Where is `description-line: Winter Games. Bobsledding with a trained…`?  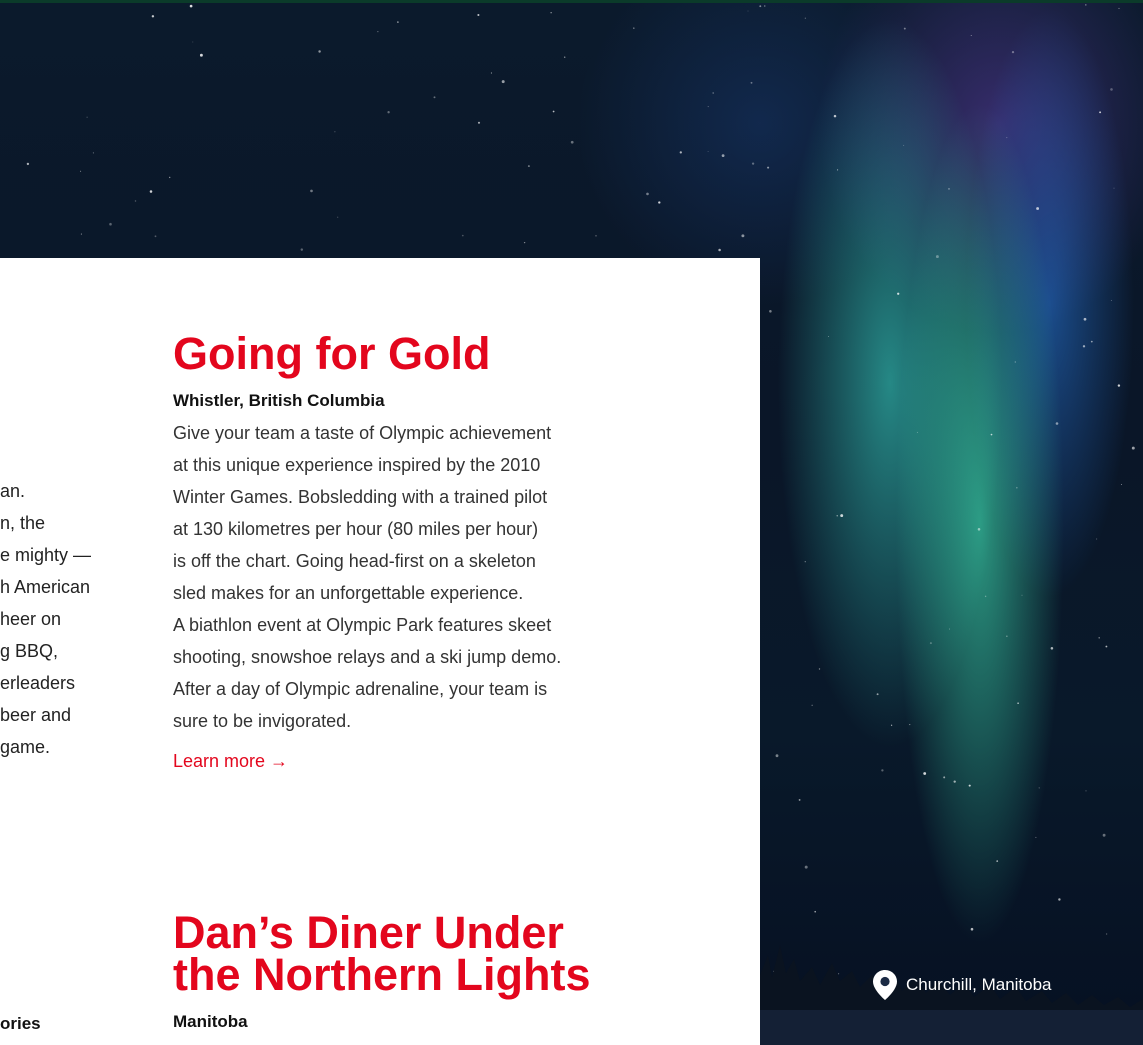
description-line: Winter Games. Bobsledding with a trained… is located at coordinates (360, 497).